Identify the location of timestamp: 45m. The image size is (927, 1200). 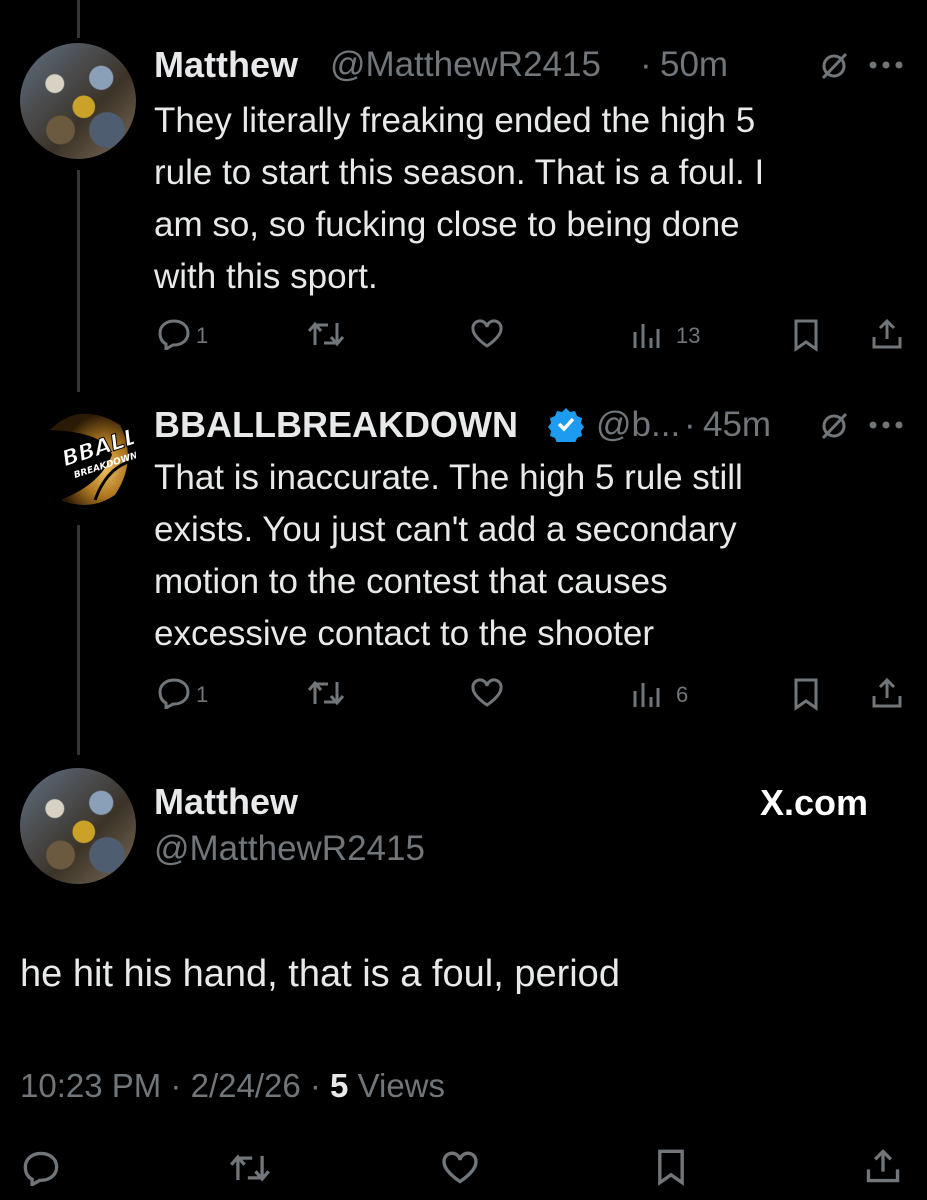
(737, 425).